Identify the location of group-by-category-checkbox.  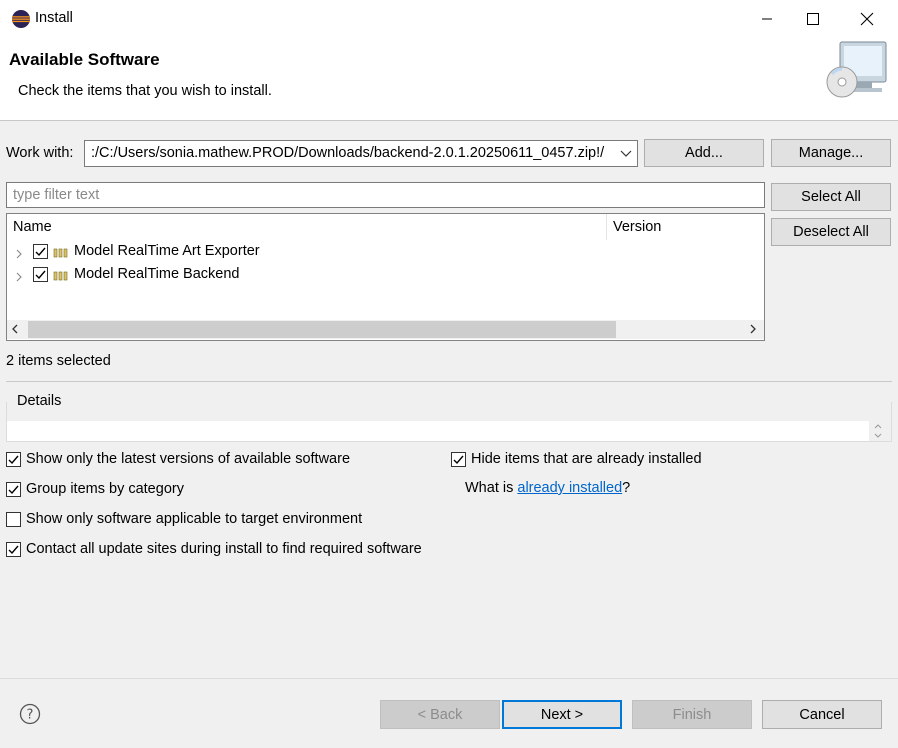
(13, 489).